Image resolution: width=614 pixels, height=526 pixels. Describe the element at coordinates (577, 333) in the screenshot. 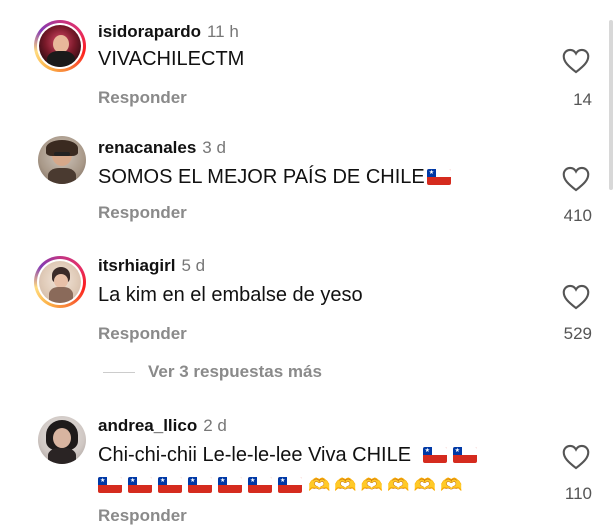

I see `like-count: 529` at that location.